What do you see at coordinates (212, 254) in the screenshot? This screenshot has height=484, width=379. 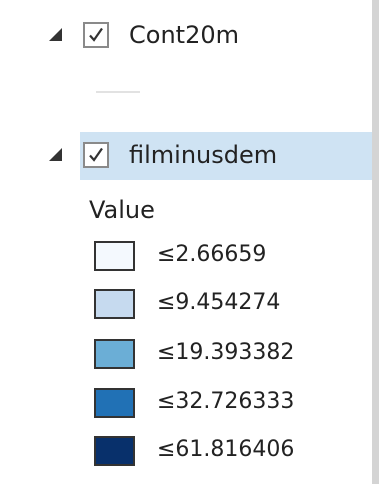 I see `legend-class-label: ≤2.66659` at bounding box center [212, 254].